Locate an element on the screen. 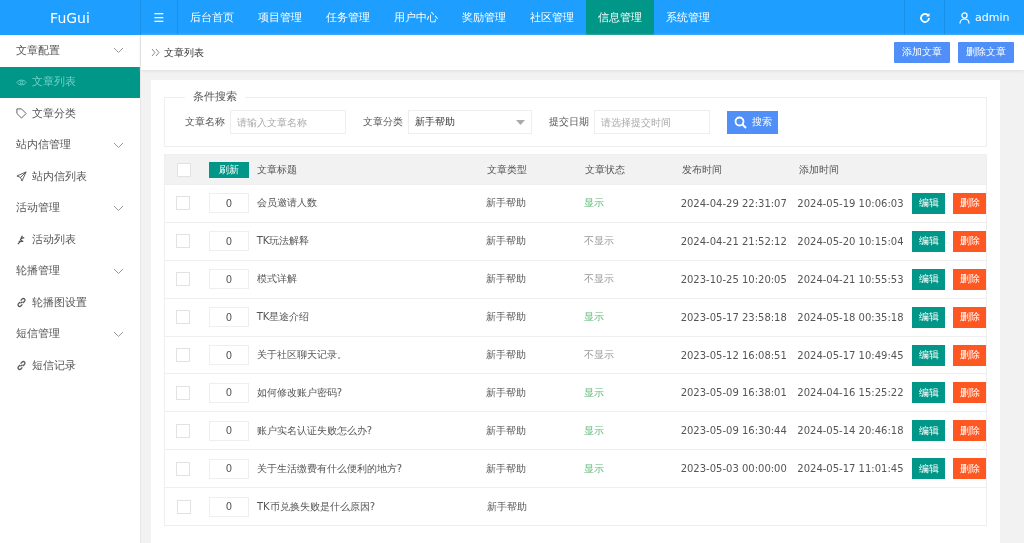 Image resolution: width=1024 pixels, height=543 pixels. column-header: 发布时间 is located at coordinates (702, 169).